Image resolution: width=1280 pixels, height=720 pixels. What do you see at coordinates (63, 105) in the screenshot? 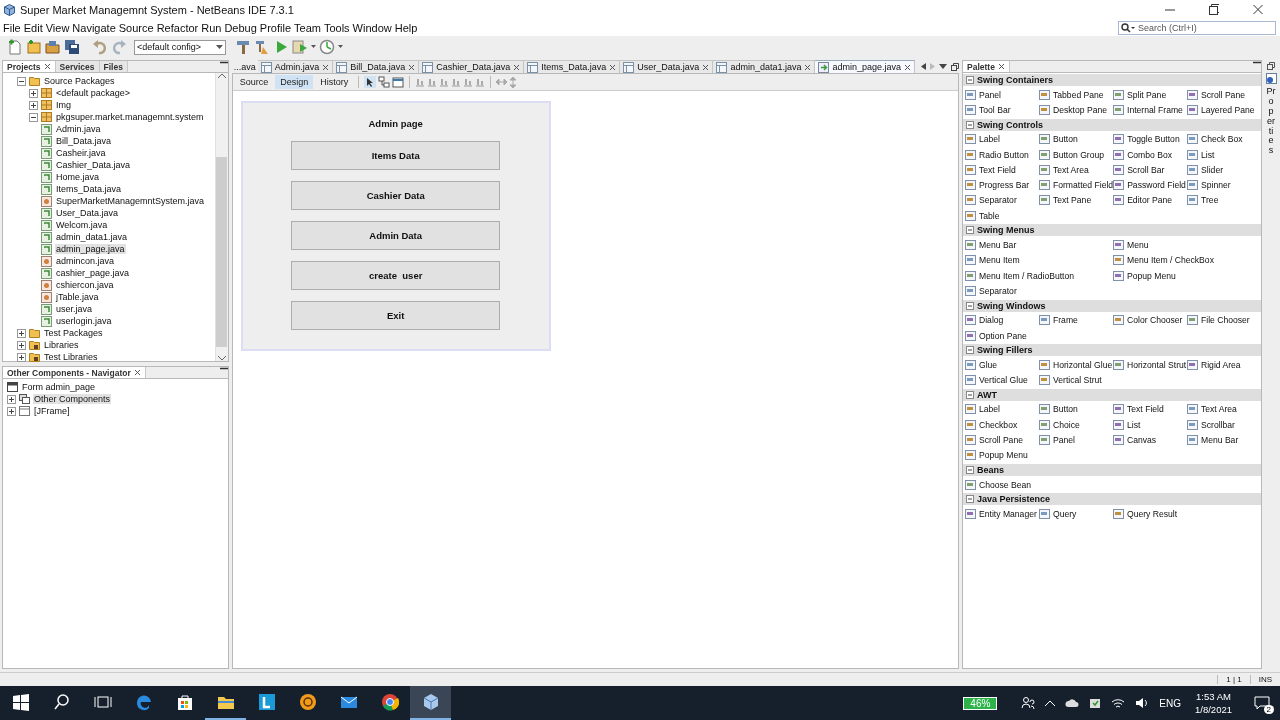
I see `outline-node: Img` at bounding box center [63, 105].